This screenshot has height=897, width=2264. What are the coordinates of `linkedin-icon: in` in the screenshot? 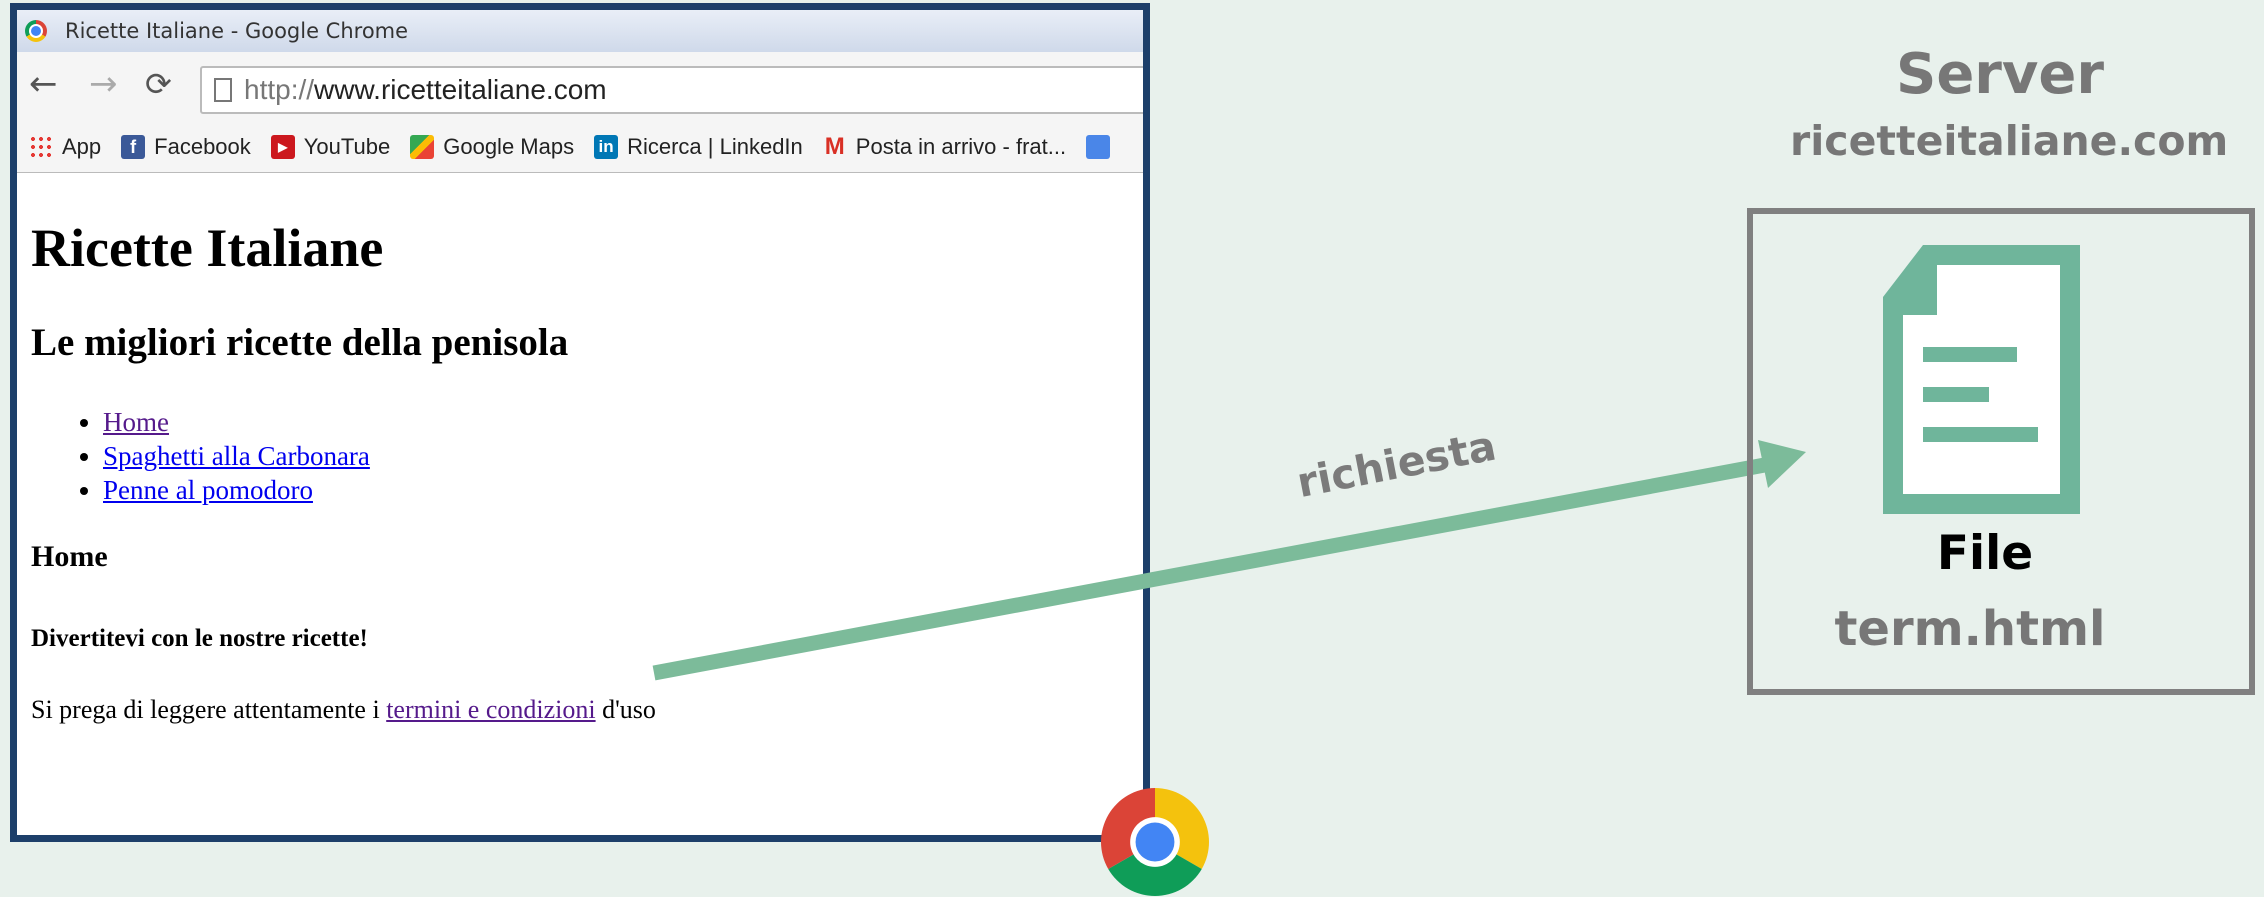 It's located at (606, 147).